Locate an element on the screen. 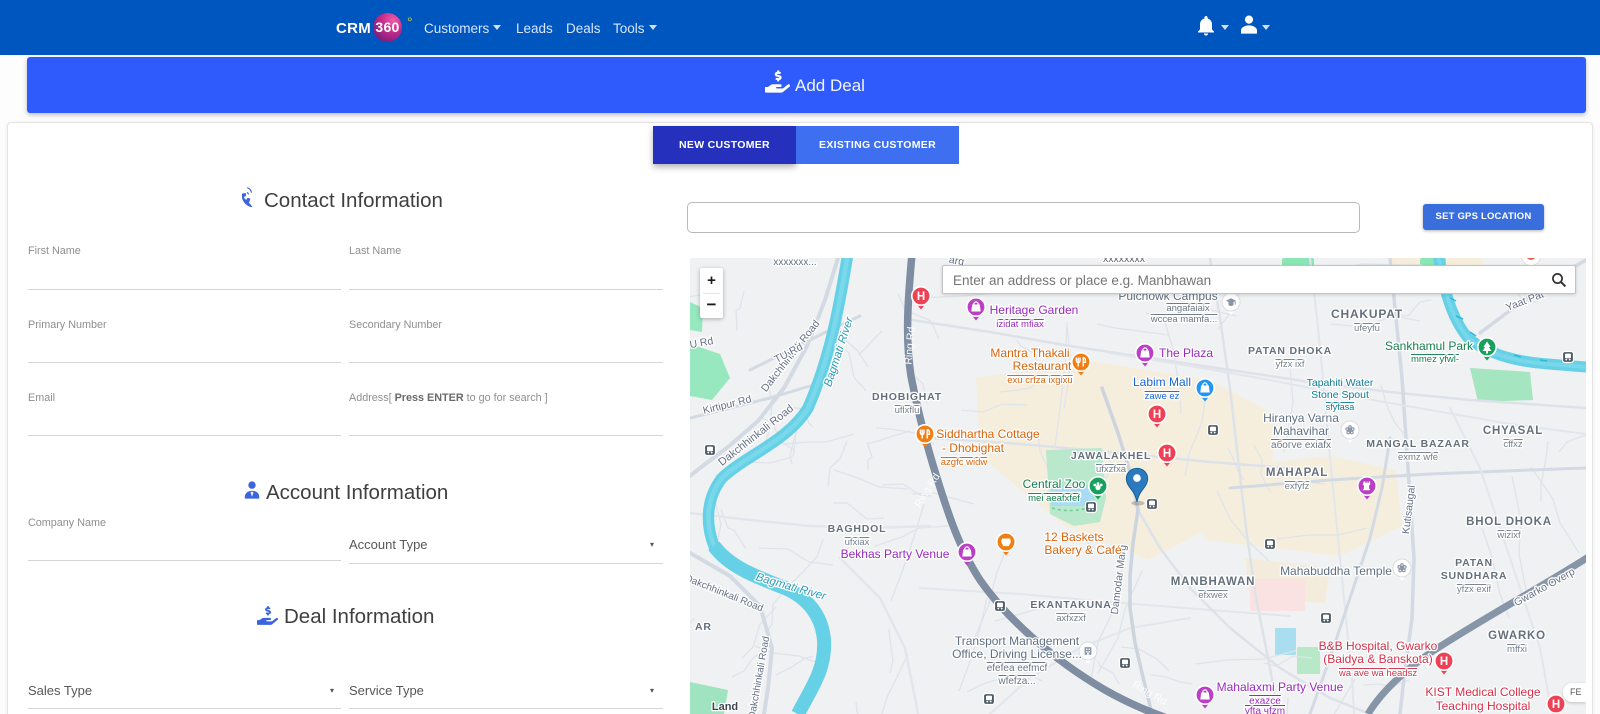  svg-text: JAWALAKHEL is located at coordinates (1111, 456).